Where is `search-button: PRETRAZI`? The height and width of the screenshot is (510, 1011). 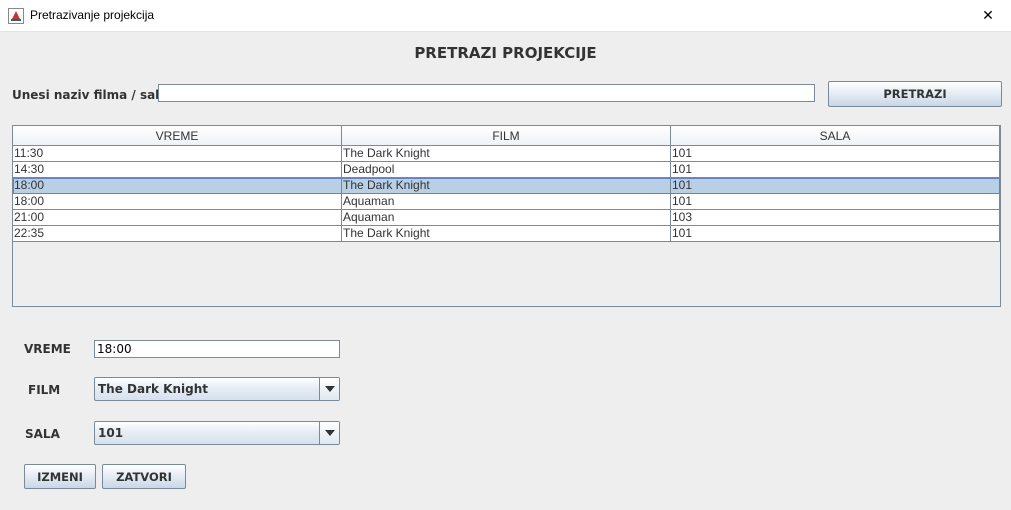 search-button: PRETRAZI is located at coordinates (915, 94).